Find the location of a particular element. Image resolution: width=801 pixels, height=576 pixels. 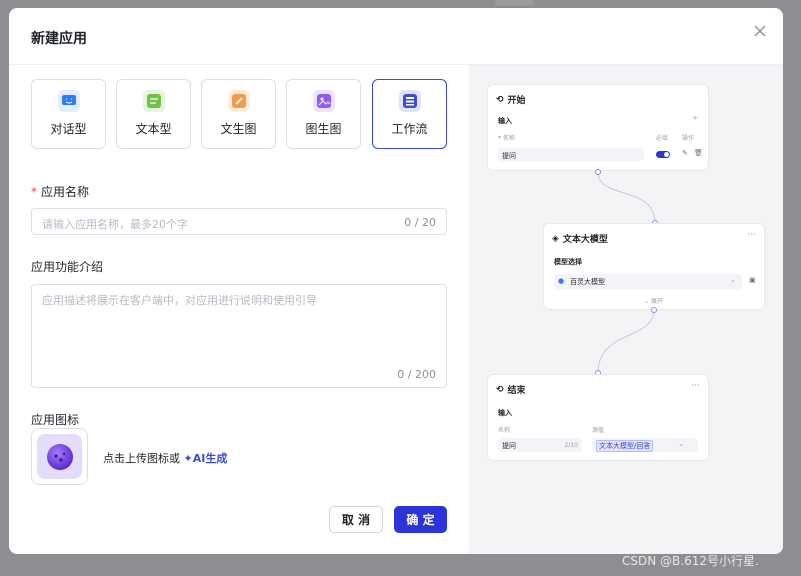

model-icon: ● is located at coordinates (561, 281).